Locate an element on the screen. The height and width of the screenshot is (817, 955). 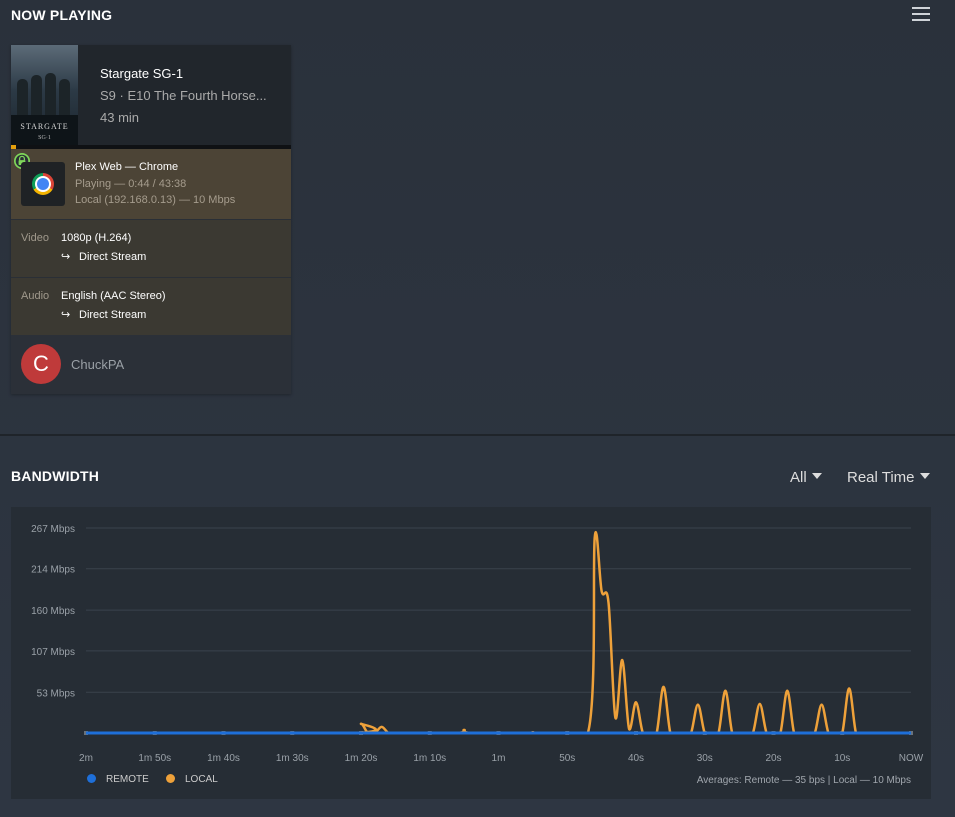
y-tick-label: 160 Mbps is located at coordinates (53, 611).